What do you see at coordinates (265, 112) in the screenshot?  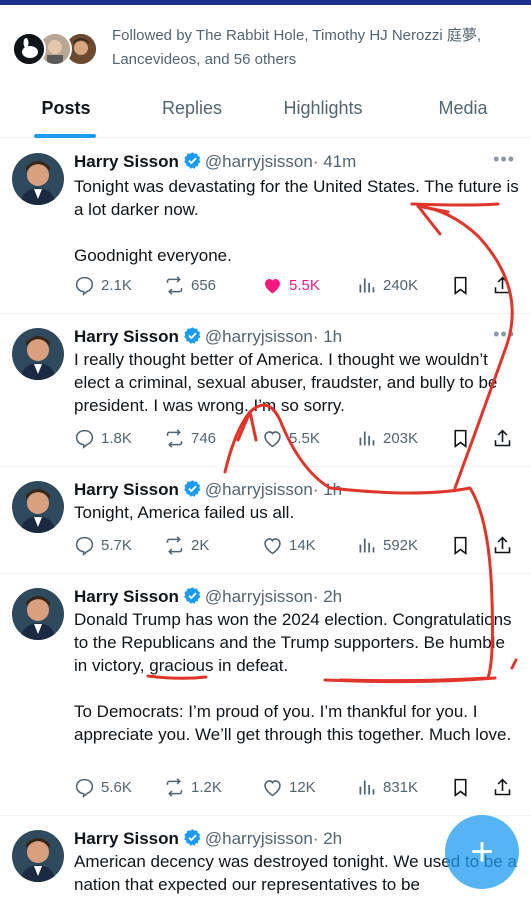 I see `profile-tabs: Posts Replies Highlights Media` at bounding box center [265, 112].